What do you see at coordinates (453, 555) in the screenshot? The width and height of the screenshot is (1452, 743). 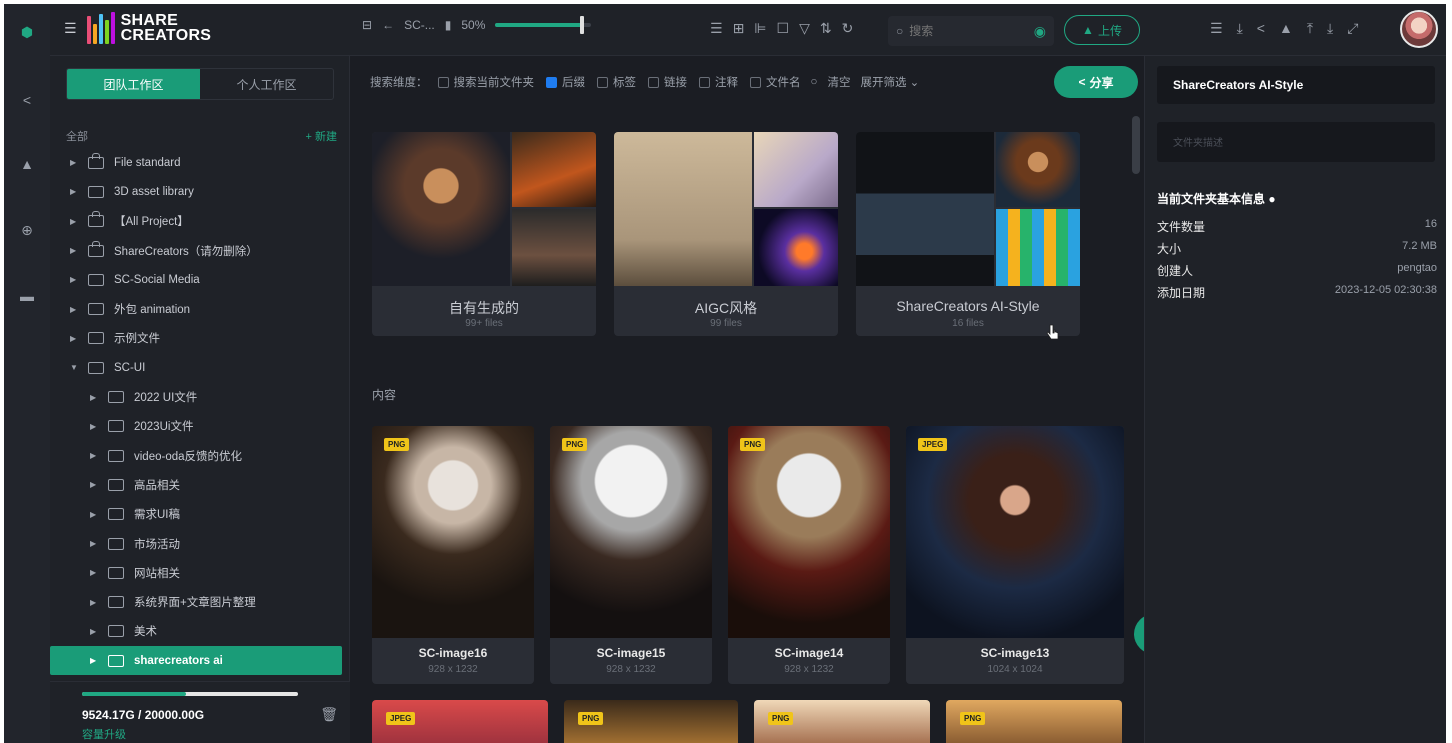 I see `image-card: PNG SC-image16 928 x 1232` at bounding box center [453, 555].